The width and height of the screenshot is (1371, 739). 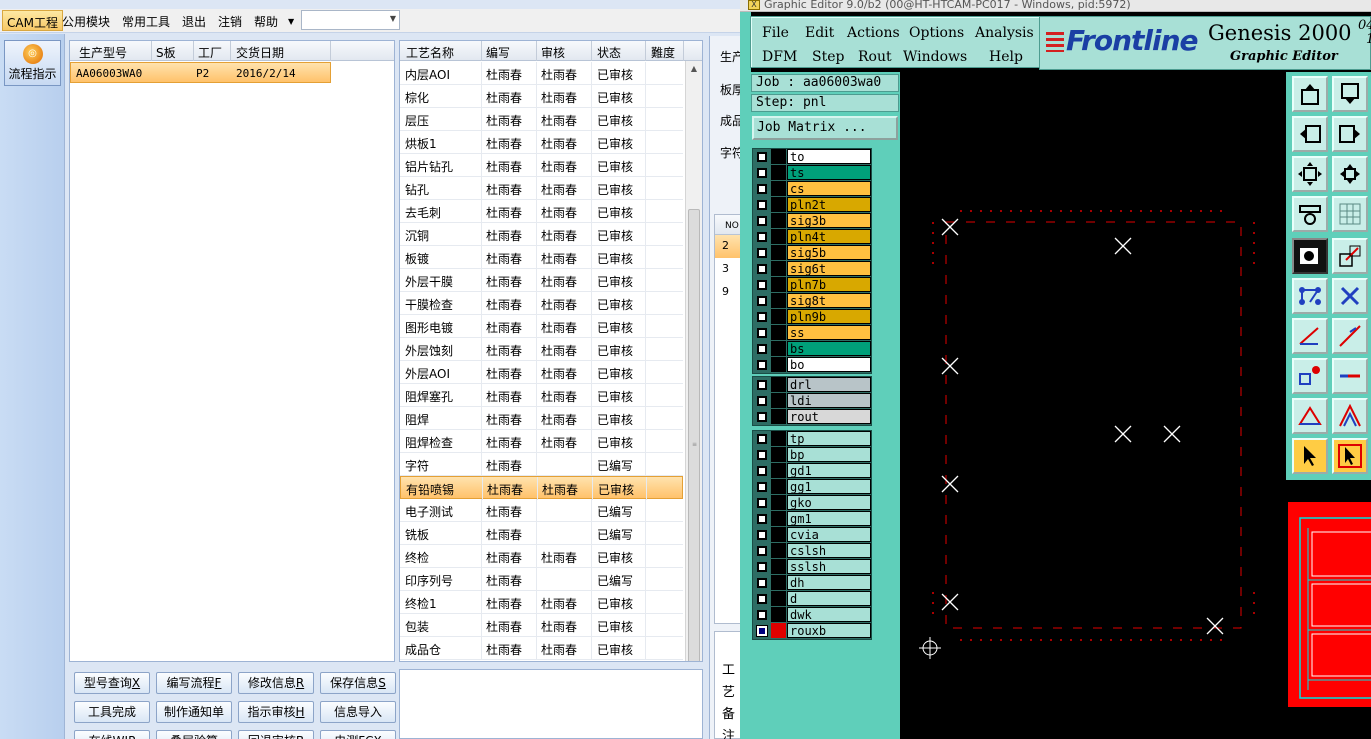 I want to click on menu-rout: Rout, so click(x=875, y=57).